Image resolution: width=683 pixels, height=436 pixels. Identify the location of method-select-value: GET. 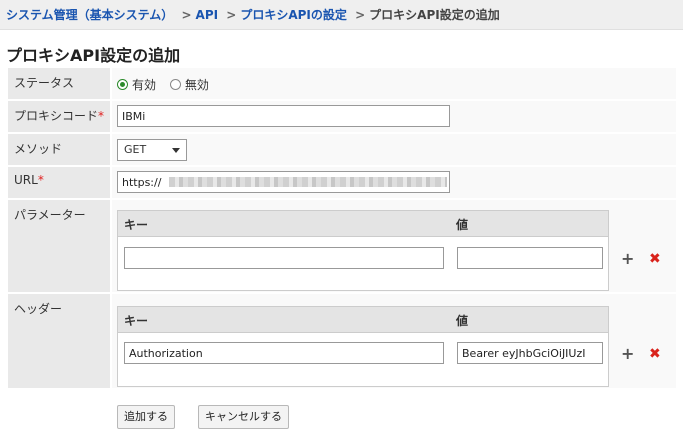
(135, 149).